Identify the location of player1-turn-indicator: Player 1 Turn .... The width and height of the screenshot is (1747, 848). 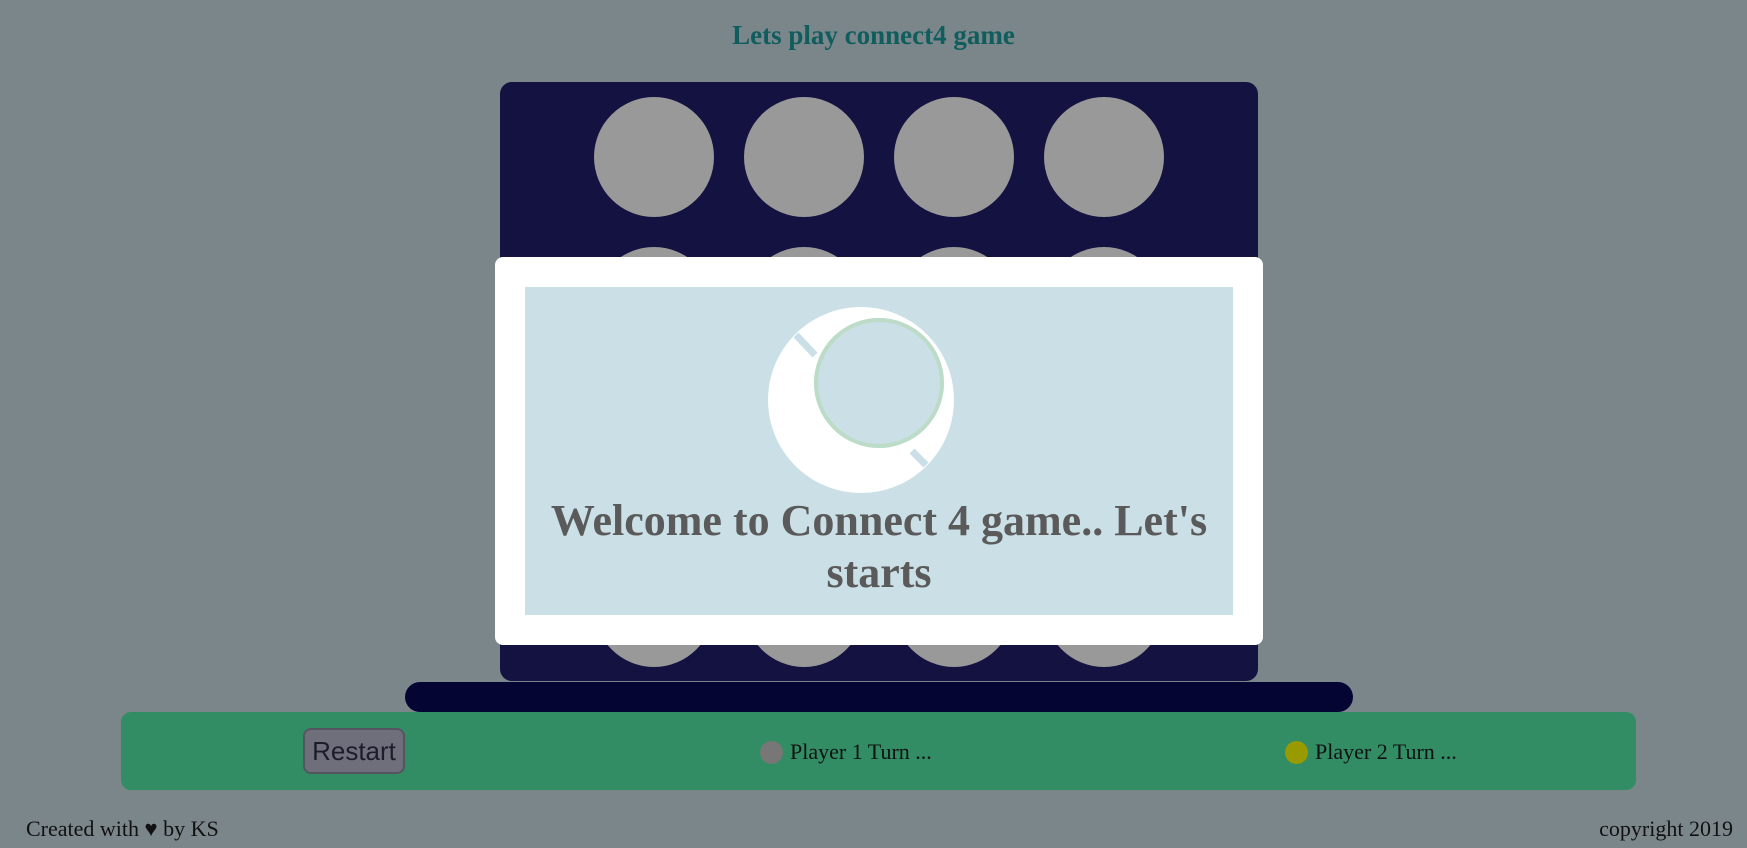
(846, 752).